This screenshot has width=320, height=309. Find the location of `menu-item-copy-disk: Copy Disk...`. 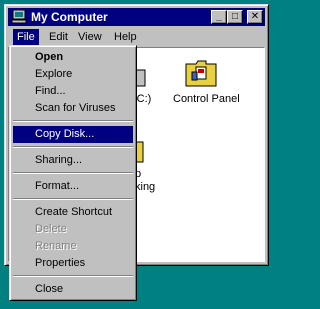

menu-item-copy-disk: Copy Disk... is located at coordinates (73, 134).